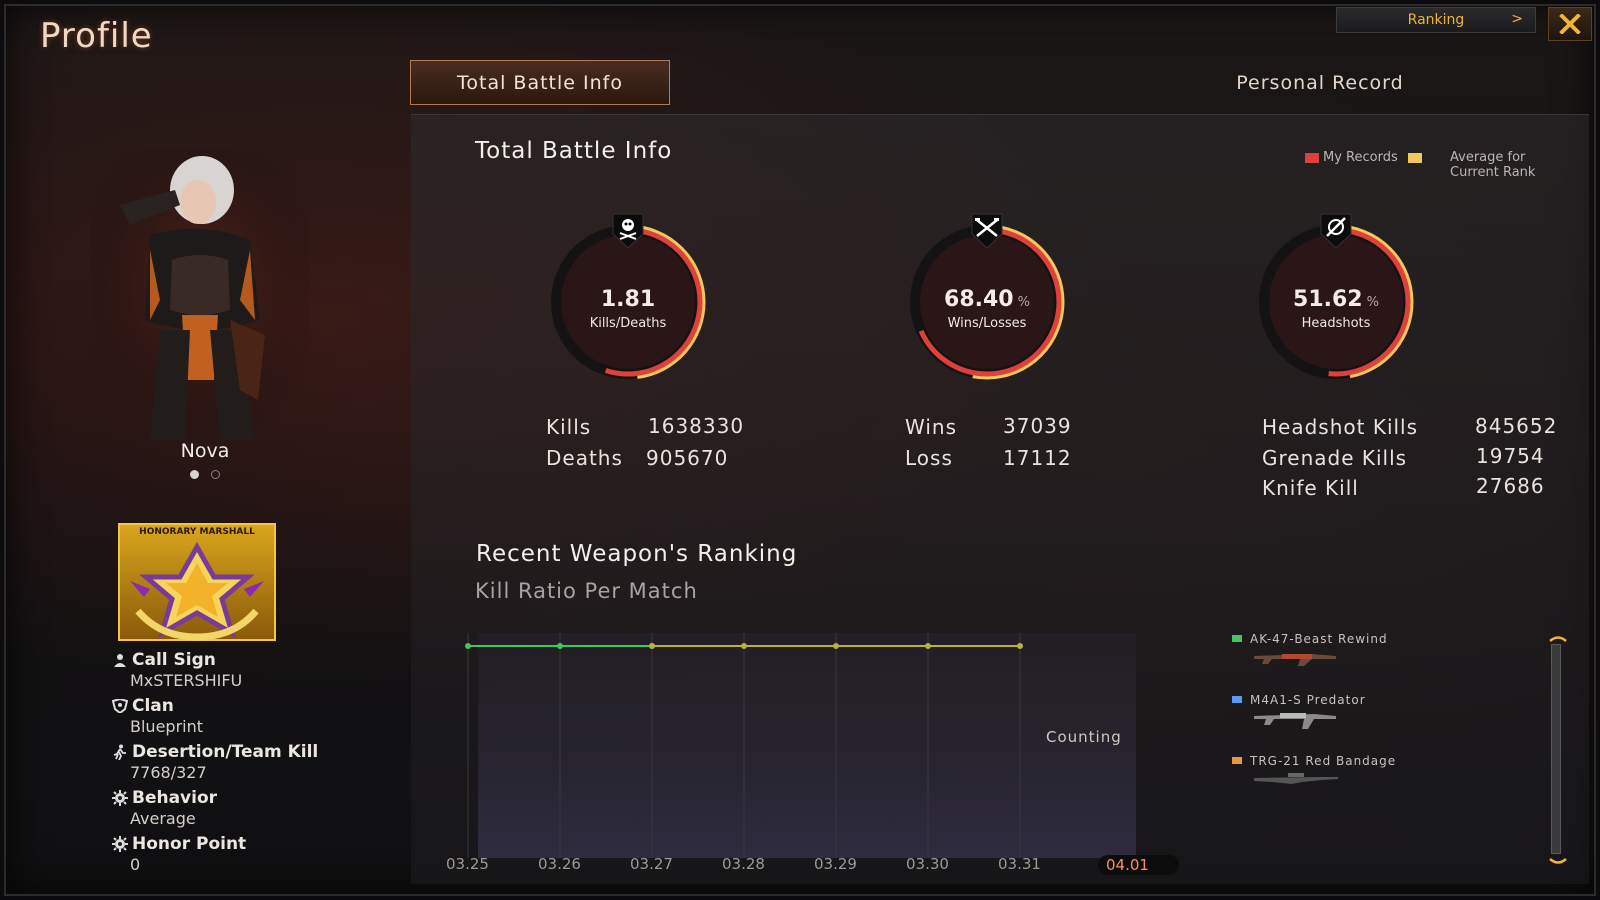  Describe the element at coordinates (186, 680) in the screenshot. I see `call-sign-value: MxSTERSHIFU` at that location.